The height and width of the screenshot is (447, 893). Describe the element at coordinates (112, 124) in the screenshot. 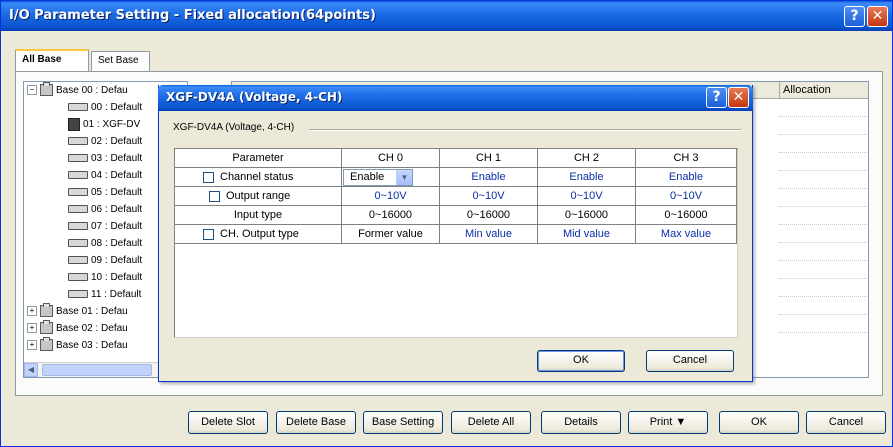

I see `tree-item-label: 01 : XGF-DV` at that location.